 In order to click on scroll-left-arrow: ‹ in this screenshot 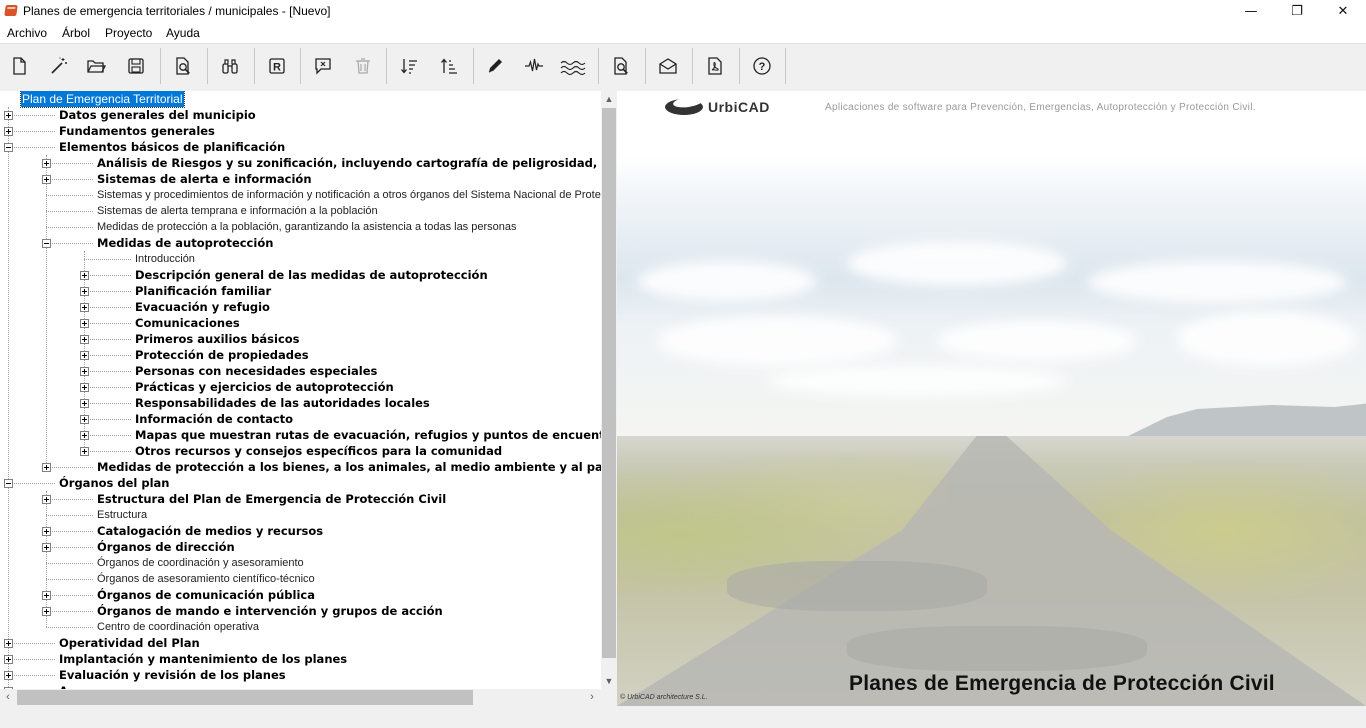, I will do `click(8, 697)`.